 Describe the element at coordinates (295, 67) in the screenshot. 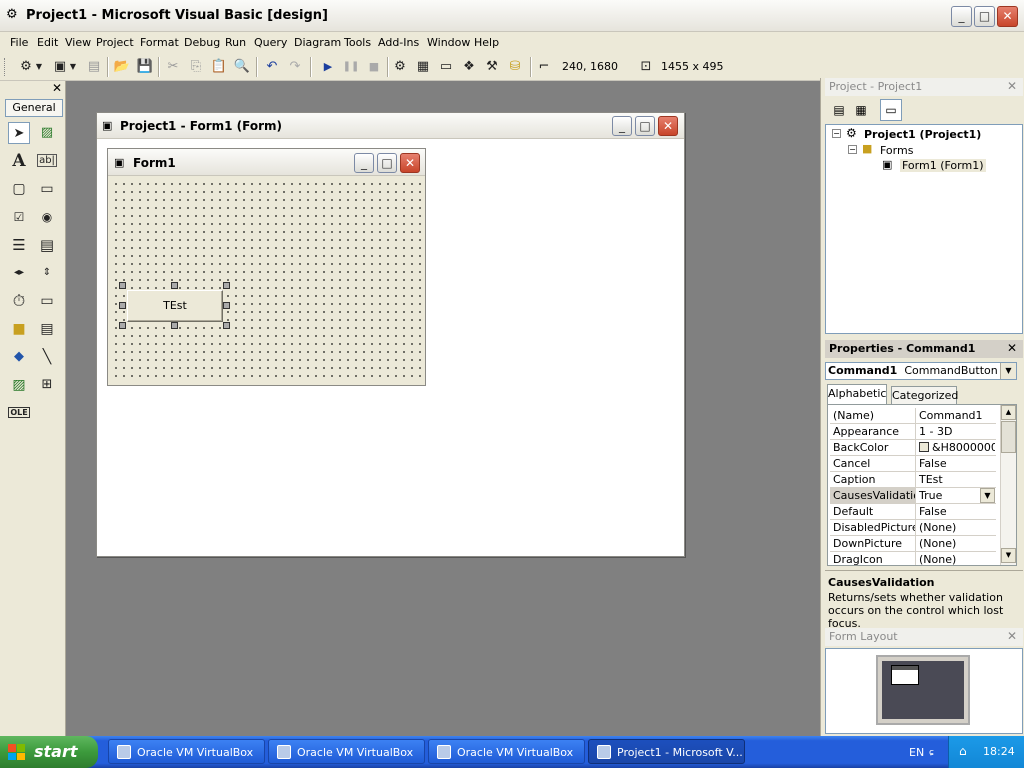

I see `redo-icon: ↷` at that location.